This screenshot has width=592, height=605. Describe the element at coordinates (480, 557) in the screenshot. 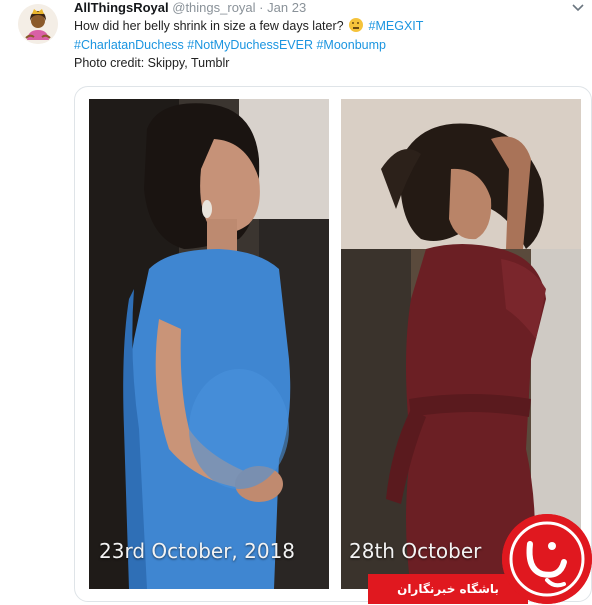

I see `watermark: باشگاه خبرنگاران` at that location.